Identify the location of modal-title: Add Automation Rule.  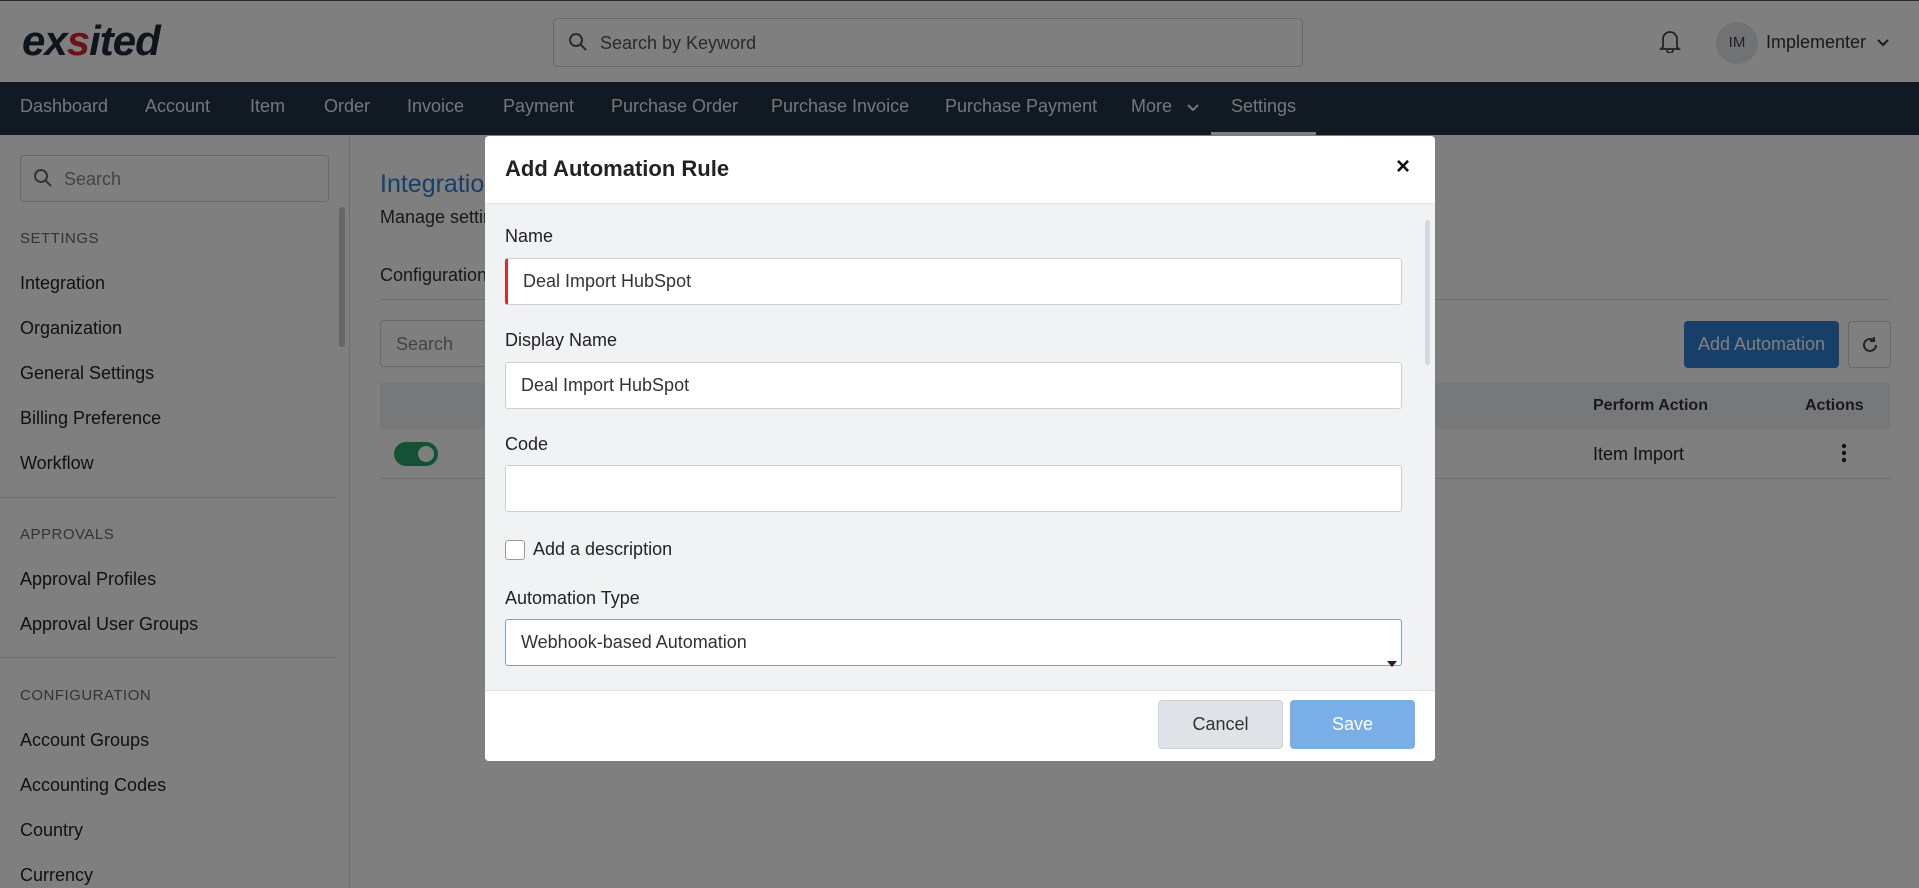
(617, 168).